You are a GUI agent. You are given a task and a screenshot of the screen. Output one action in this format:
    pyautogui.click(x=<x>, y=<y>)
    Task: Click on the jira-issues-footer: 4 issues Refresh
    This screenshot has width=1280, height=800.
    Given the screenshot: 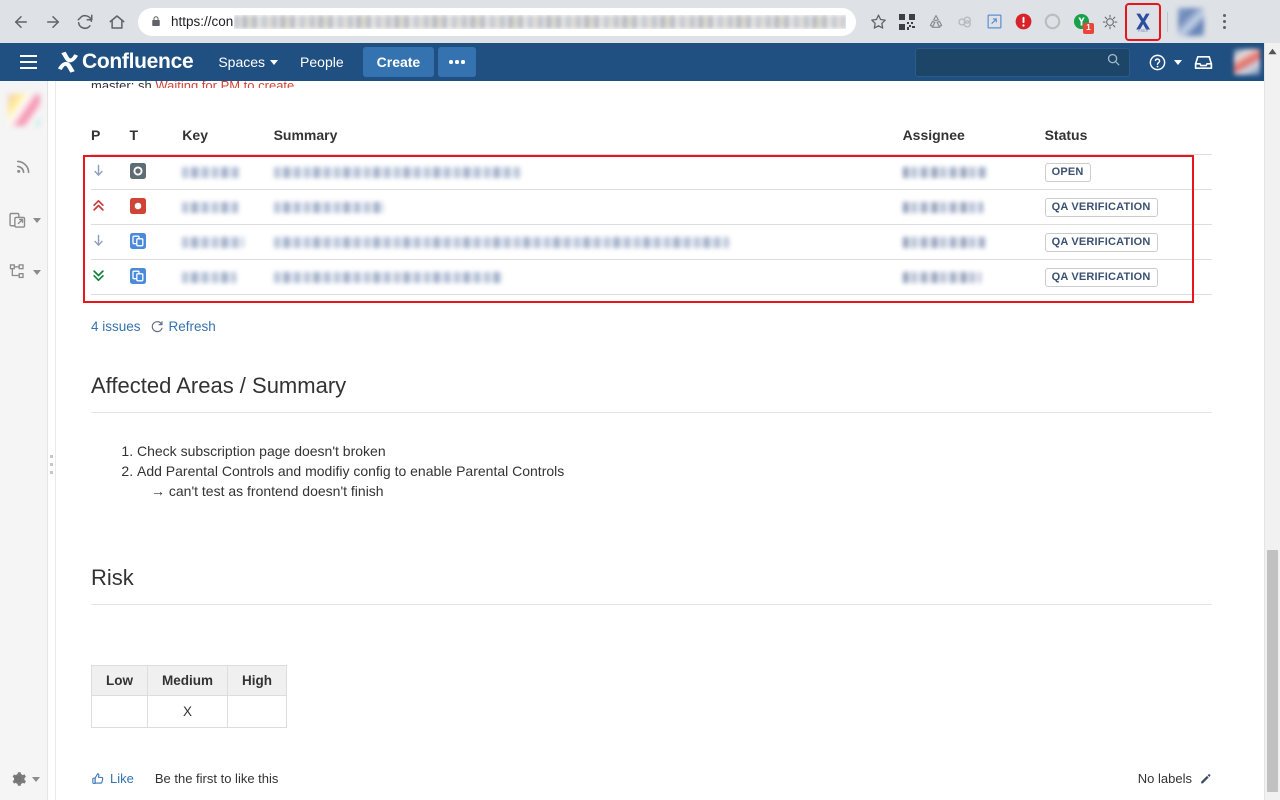 What is the action you would take?
    pyautogui.click(x=153, y=326)
    